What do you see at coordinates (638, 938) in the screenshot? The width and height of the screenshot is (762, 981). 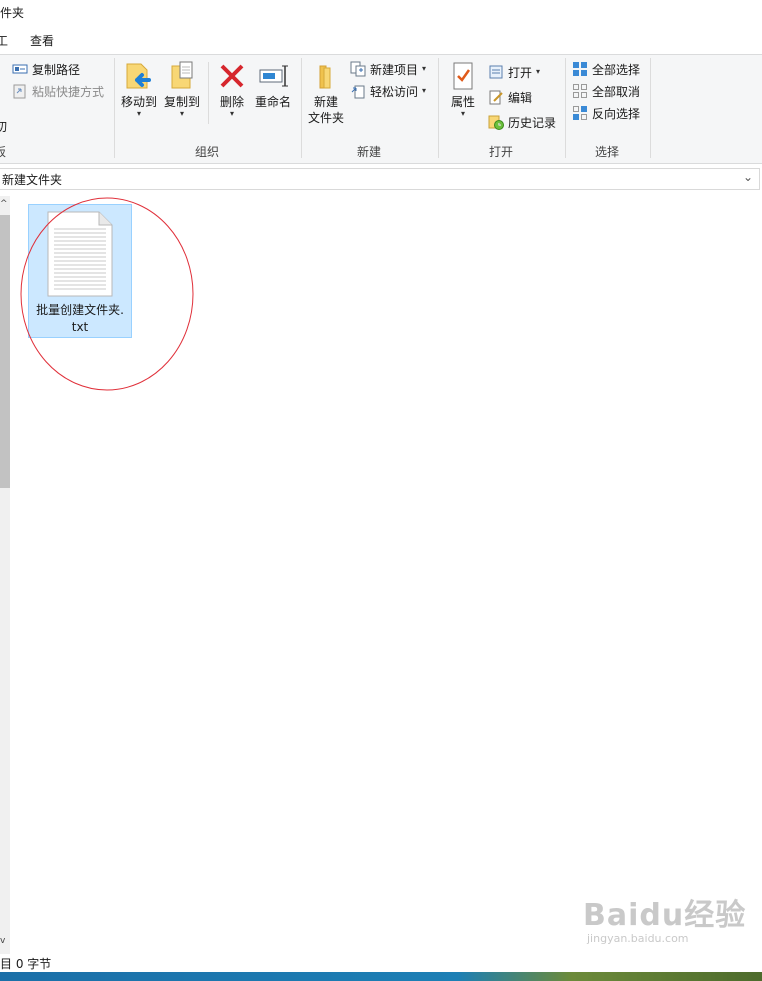 I see `watermark-url: jingyan.baidu.com` at bounding box center [638, 938].